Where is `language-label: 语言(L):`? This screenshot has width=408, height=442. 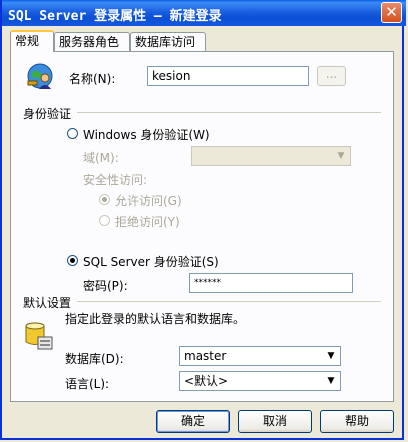 language-label: 语言(L): is located at coordinates (87, 384).